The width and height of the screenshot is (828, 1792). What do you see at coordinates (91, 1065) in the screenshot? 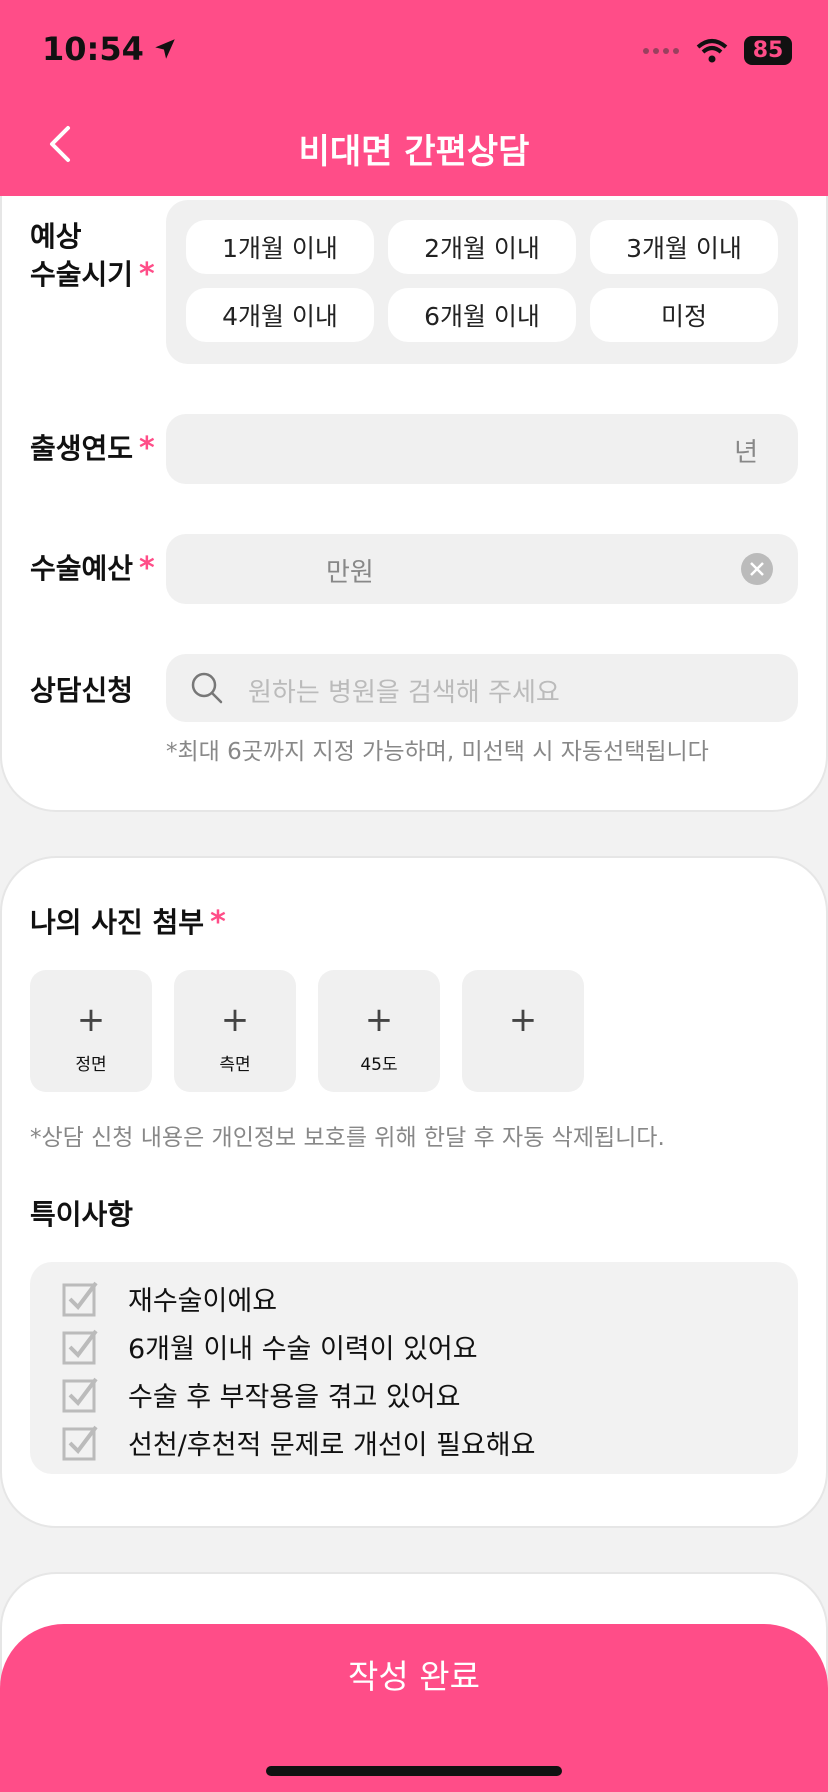
I see `photo-caption: 정면` at bounding box center [91, 1065].